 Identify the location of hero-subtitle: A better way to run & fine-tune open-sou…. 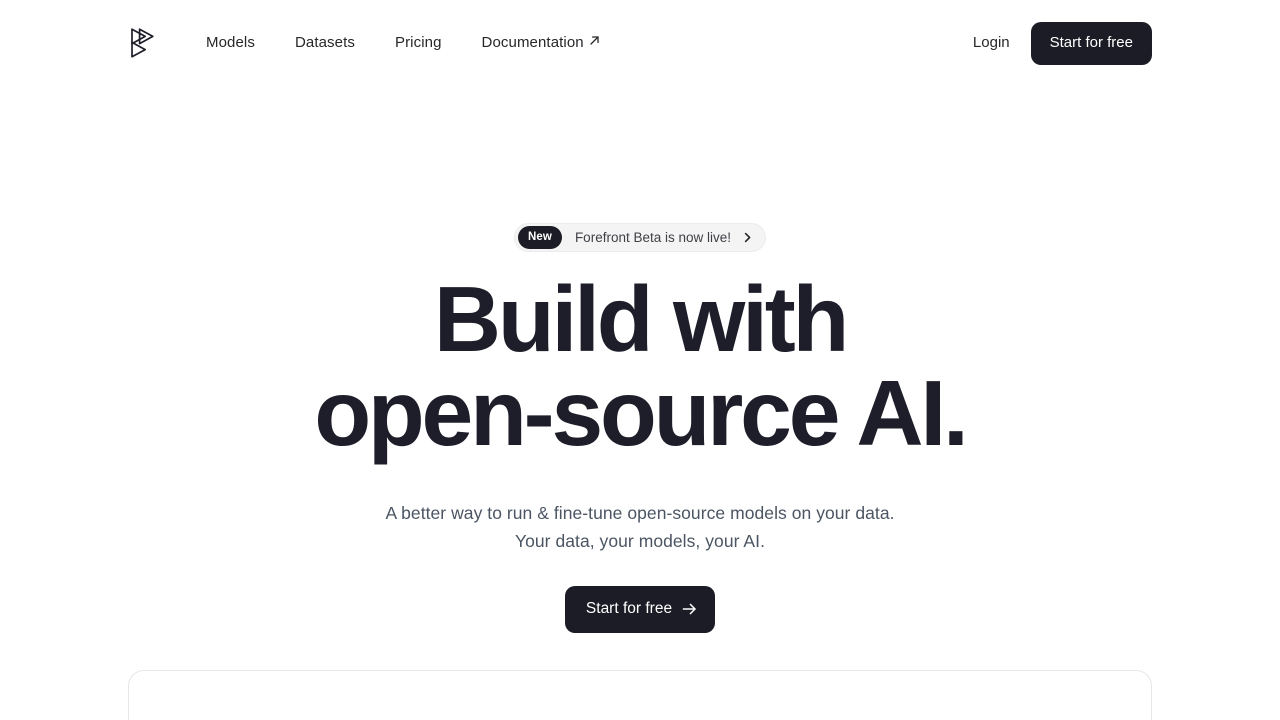
(639, 527).